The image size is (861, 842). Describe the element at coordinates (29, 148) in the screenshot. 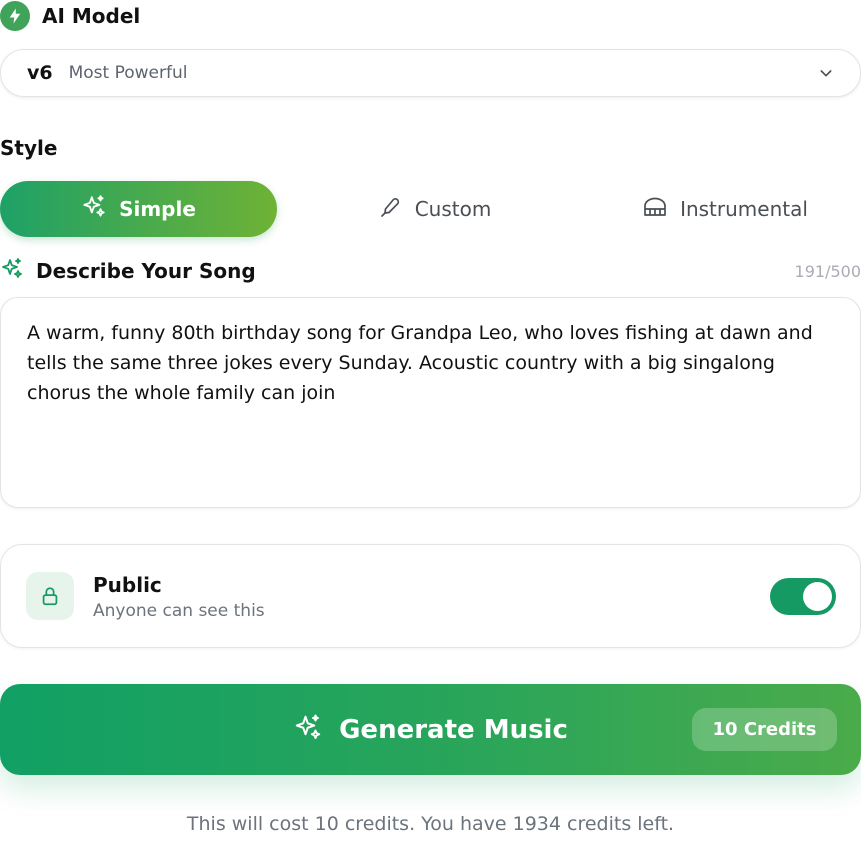

I see `style-label: Style` at that location.